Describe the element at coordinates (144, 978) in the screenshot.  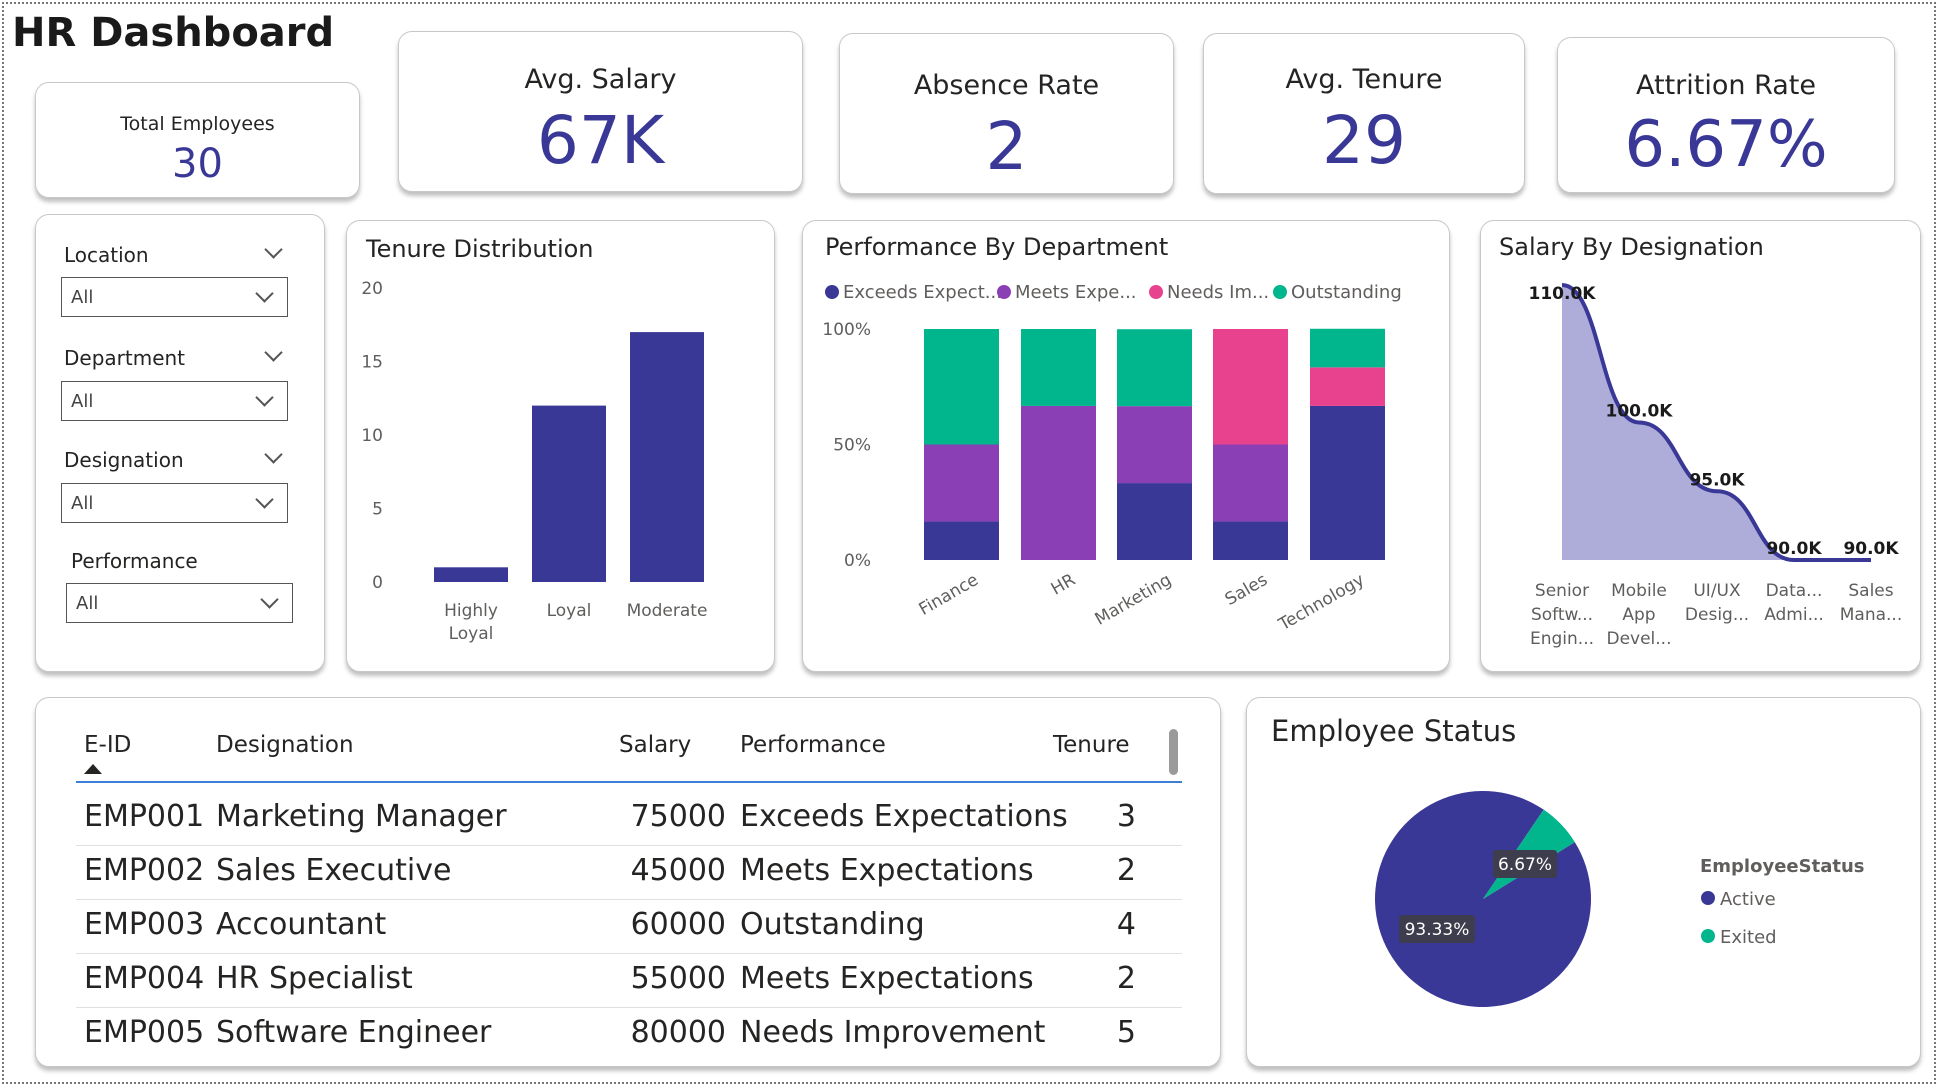
I see `cell-eid: EMP004` at that location.